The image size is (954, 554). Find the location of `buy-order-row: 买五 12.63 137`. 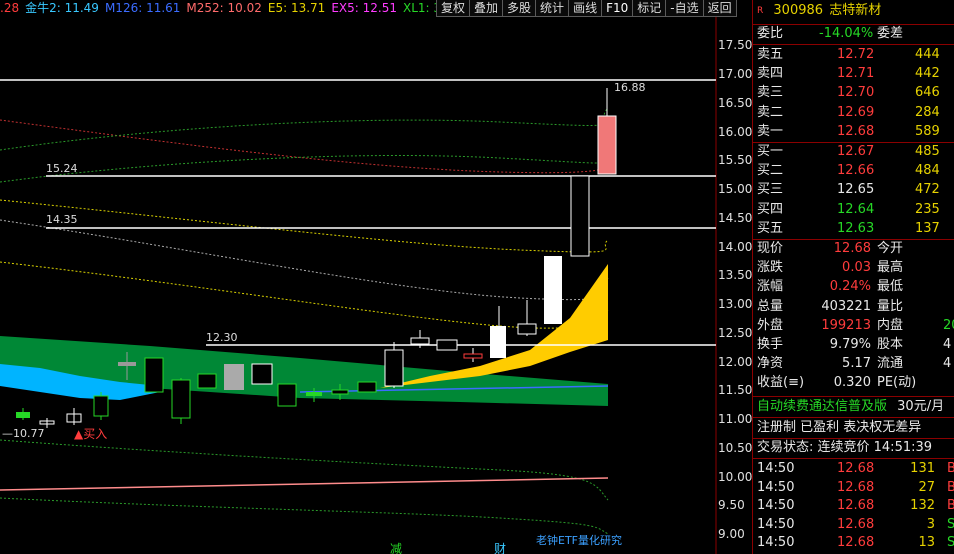

buy-order-row: 买五 12.63 137 is located at coordinates (855, 229).